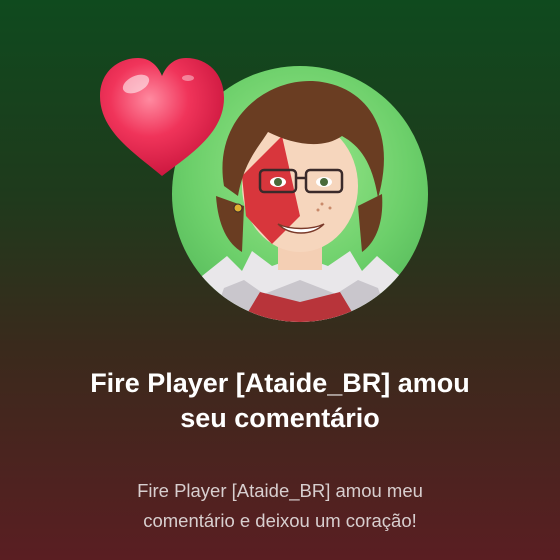  I want to click on notification-title-line: Fire Player [Ataide_BR] amou, so click(280, 383).